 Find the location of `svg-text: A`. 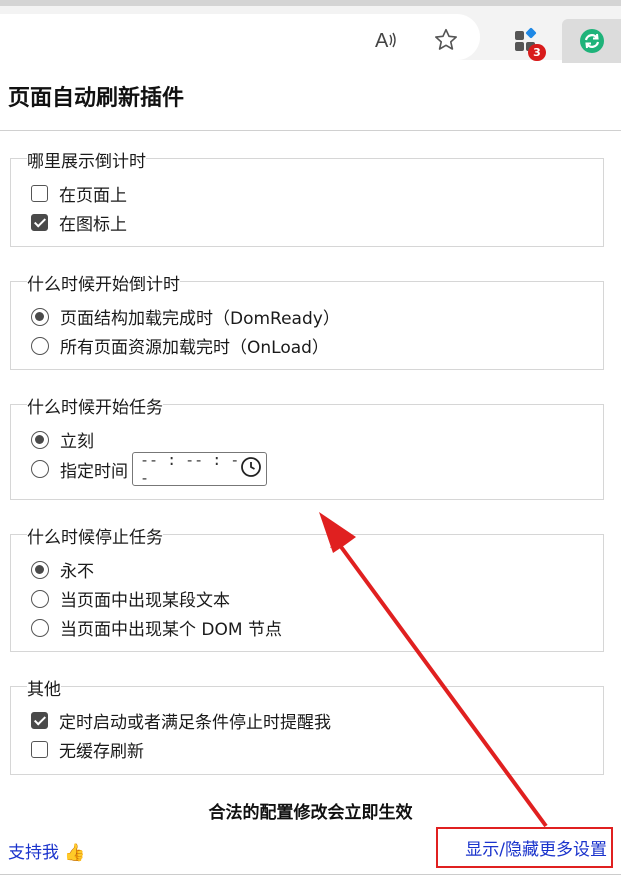

svg-text: A is located at coordinates (382, 41).